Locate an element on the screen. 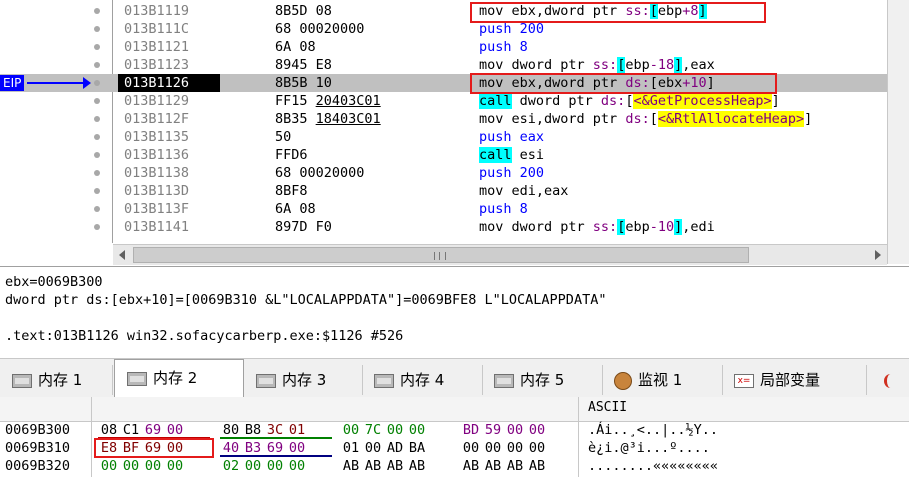  tab-memory-3: 内存 3 is located at coordinates (303, 380).